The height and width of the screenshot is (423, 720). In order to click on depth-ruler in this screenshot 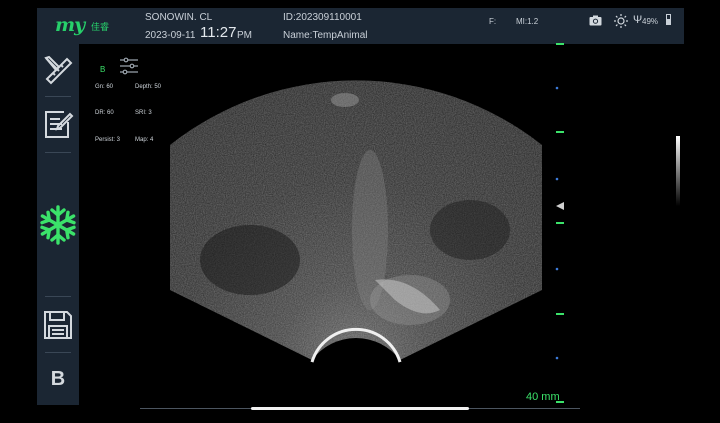, I will do `click(559, 223)`.